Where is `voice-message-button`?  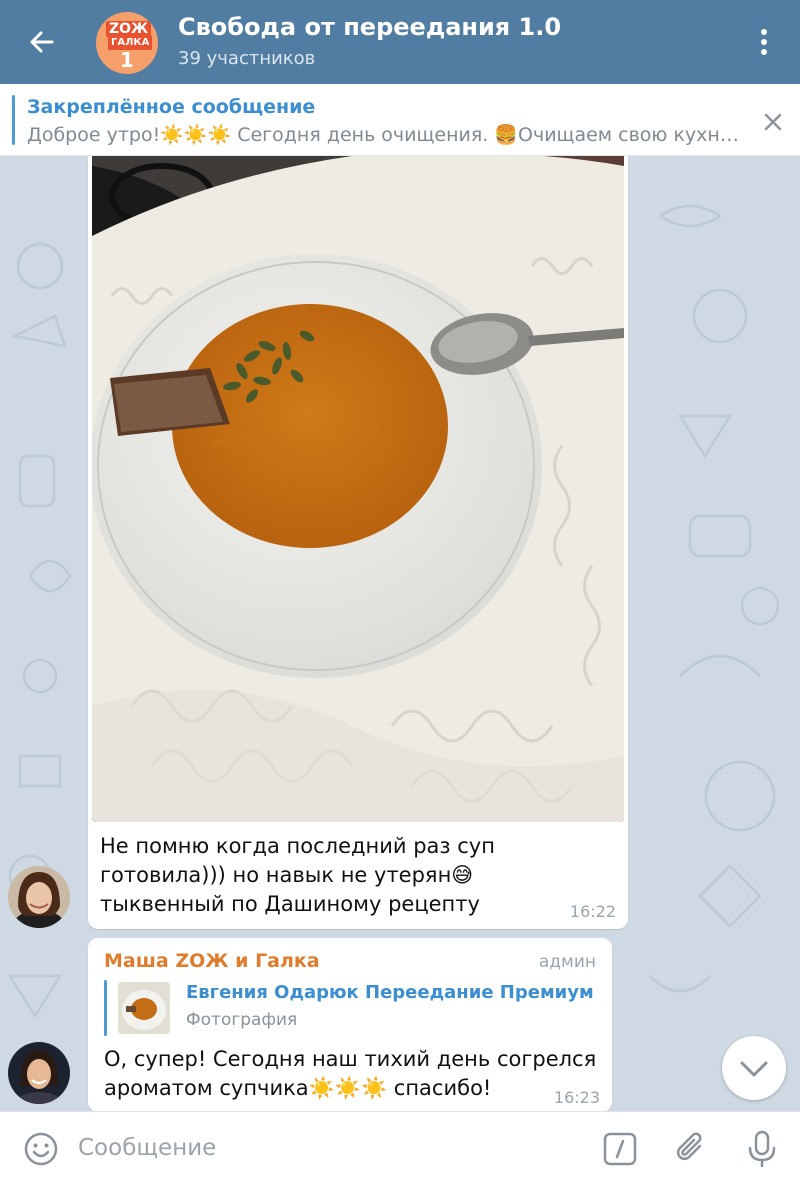 voice-message-button is located at coordinates (762, 1149).